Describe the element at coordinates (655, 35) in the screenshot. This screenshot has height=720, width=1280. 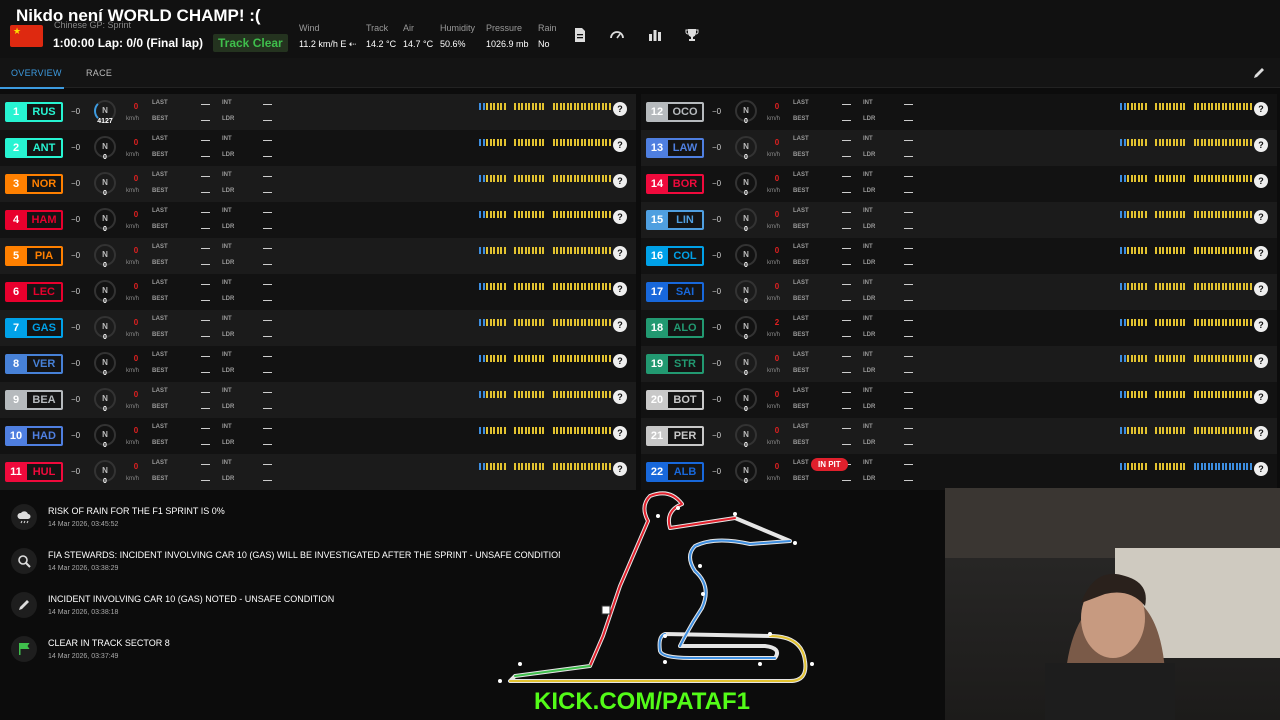
I see `bar-chart-icon` at that location.